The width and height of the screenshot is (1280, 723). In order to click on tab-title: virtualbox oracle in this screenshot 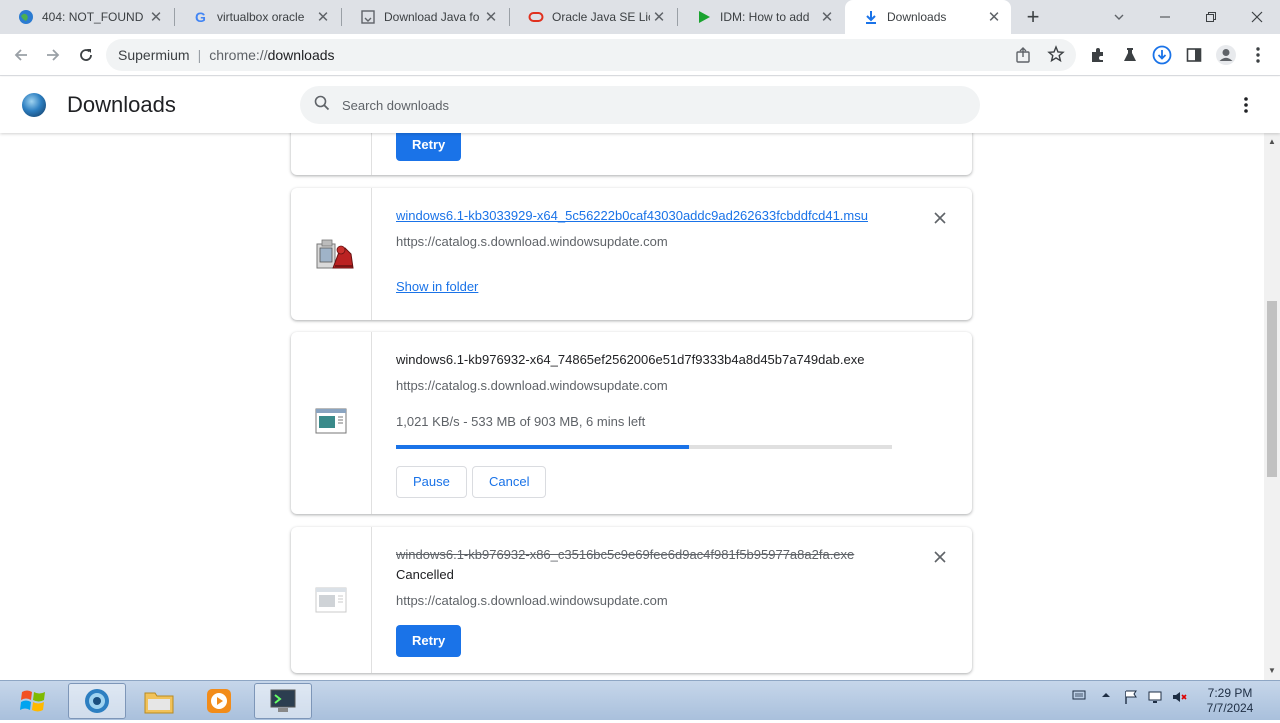, I will do `click(261, 17)`.